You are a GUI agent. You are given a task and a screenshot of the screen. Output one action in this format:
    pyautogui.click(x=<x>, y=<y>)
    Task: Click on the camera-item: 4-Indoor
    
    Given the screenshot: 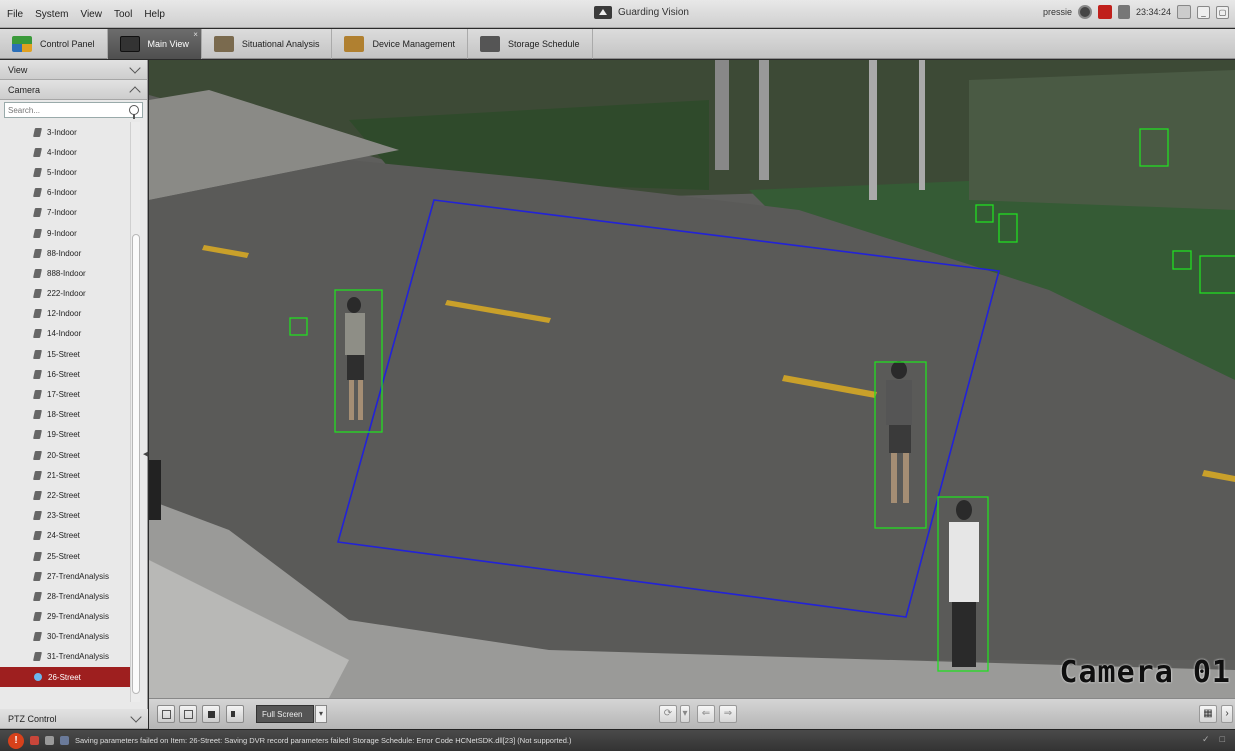 What is the action you would take?
    pyautogui.click(x=65, y=152)
    